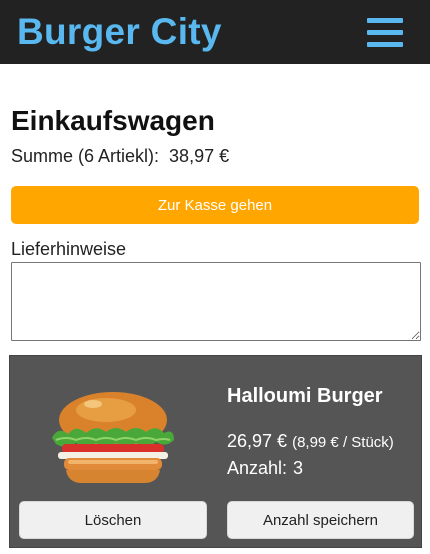  What do you see at coordinates (85, 156) in the screenshot?
I see `summary-label: Summe (6 Artiekl):` at bounding box center [85, 156].